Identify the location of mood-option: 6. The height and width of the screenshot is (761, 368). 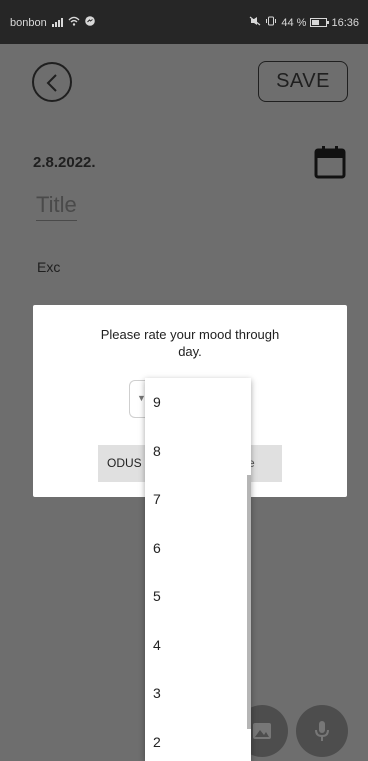
(157, 548).